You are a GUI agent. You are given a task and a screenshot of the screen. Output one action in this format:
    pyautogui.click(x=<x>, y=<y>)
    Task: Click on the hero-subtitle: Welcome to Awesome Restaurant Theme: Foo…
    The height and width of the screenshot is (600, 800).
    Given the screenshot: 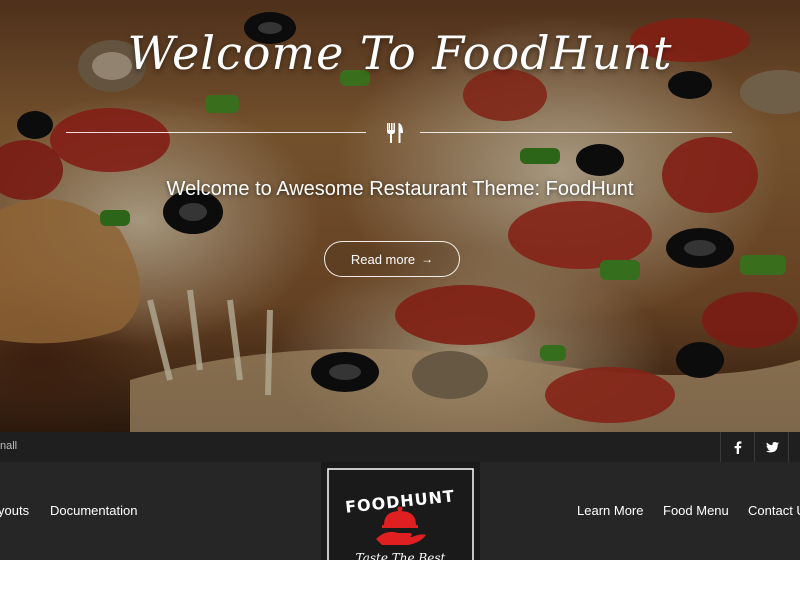 What is the action you would take?
    pyautogui.click(x=400, y=189)
    